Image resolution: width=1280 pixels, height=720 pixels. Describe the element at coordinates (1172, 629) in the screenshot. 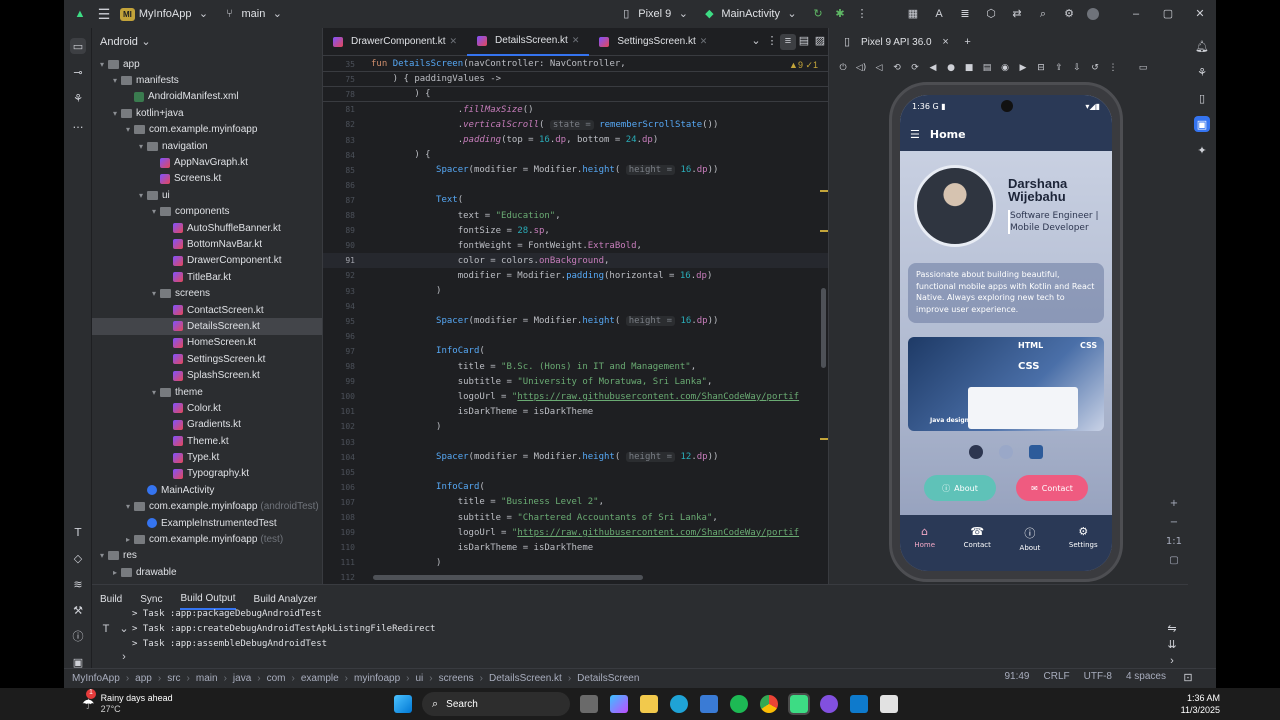

I see `soft-wrap-icon: ⇋` at that location.